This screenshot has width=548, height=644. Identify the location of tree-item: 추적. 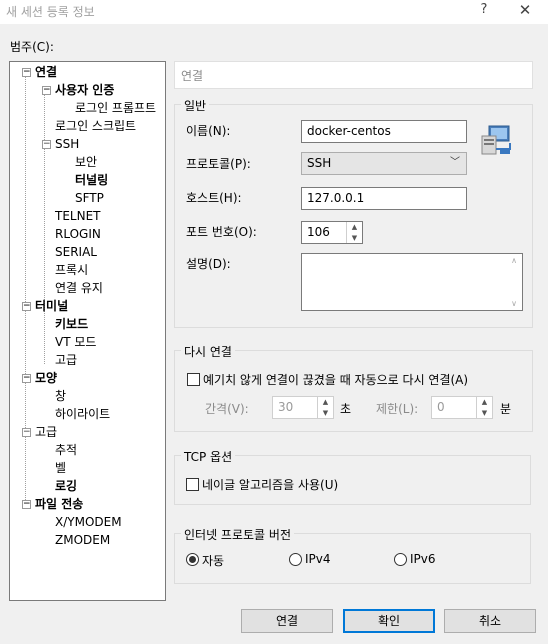
(66, 450).